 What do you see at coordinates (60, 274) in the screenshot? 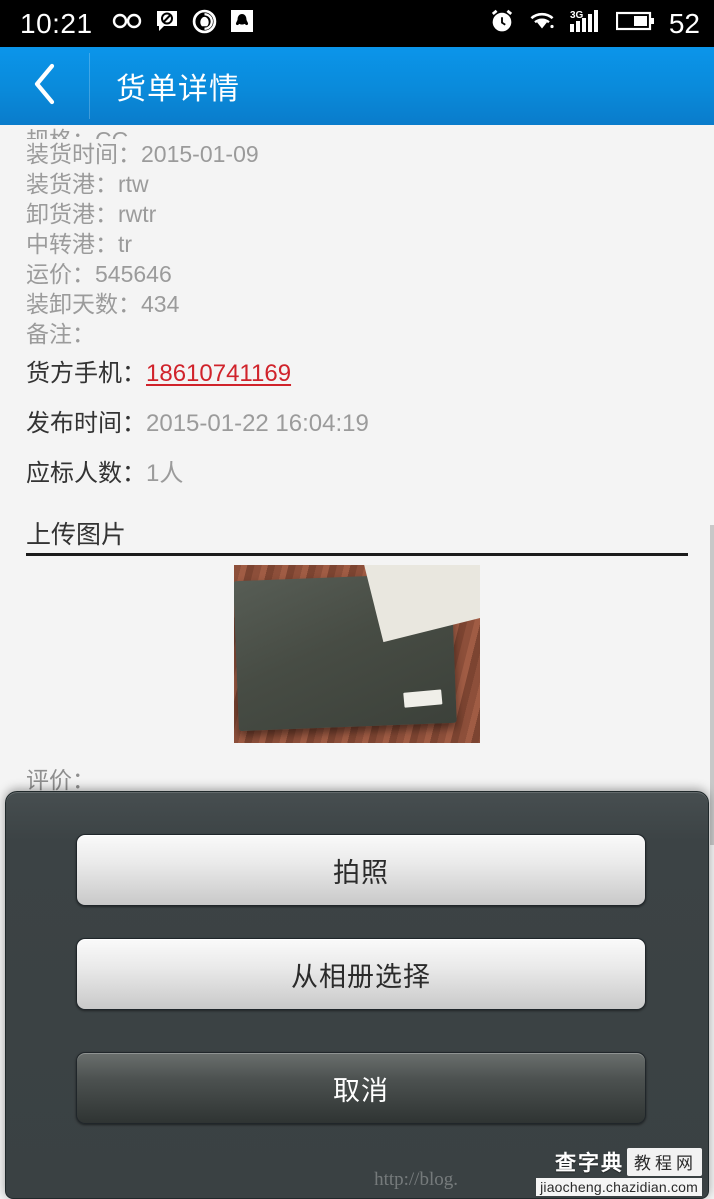
I see `detail-label: 运价：` at bounding box center [60, 274].